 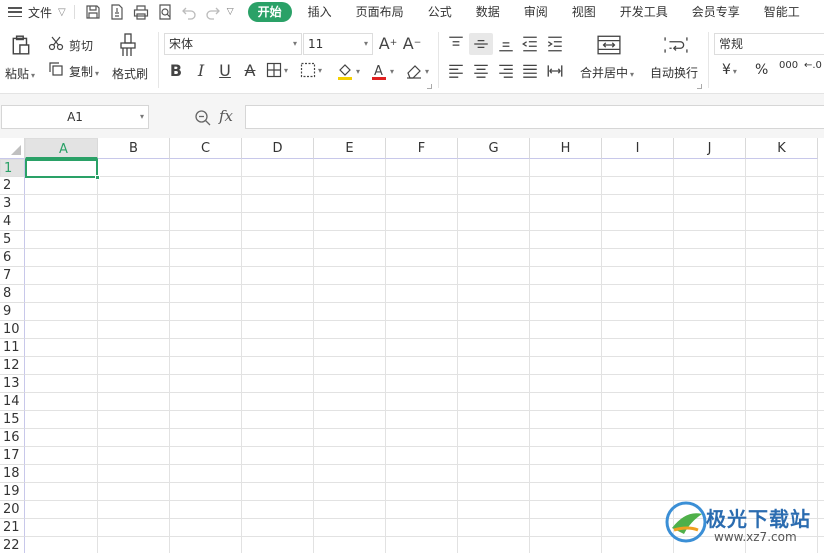 What do you see at coordinates (250, 70) in the screenshot?
I see `strikethrough-icon: A` at bounding box center [250, 70].